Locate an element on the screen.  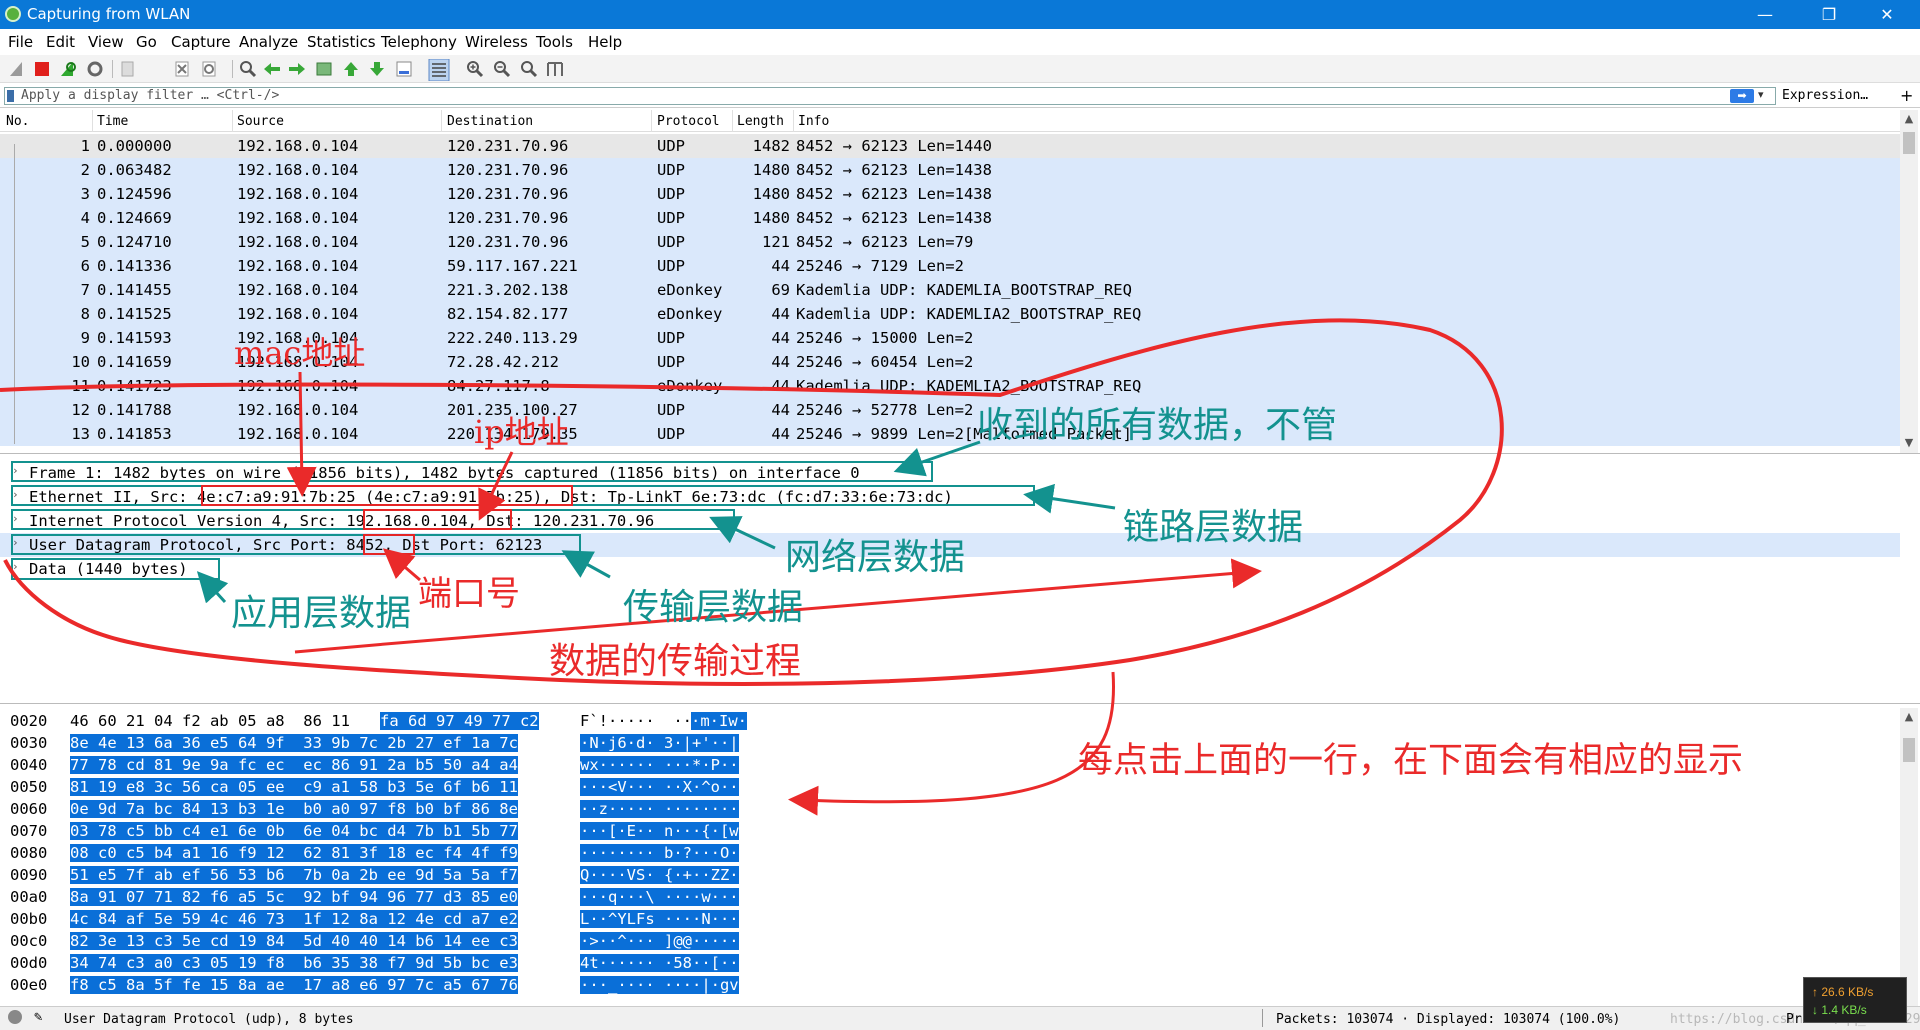
close-button: ✕ is located at coordinates (1887, 14).